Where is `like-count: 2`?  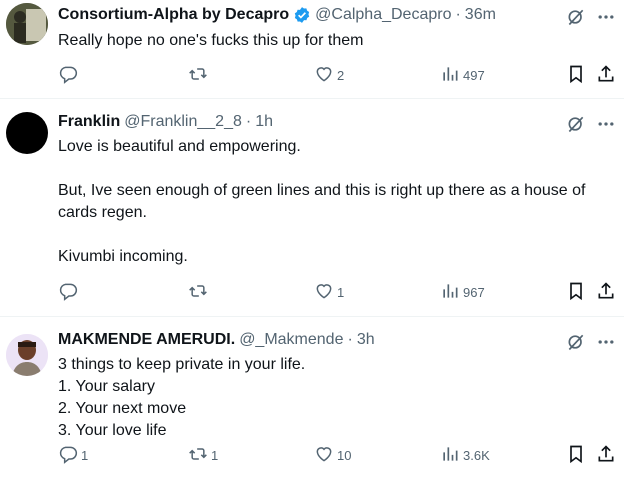 like-count: 2 is located at coordinates (341, 75).